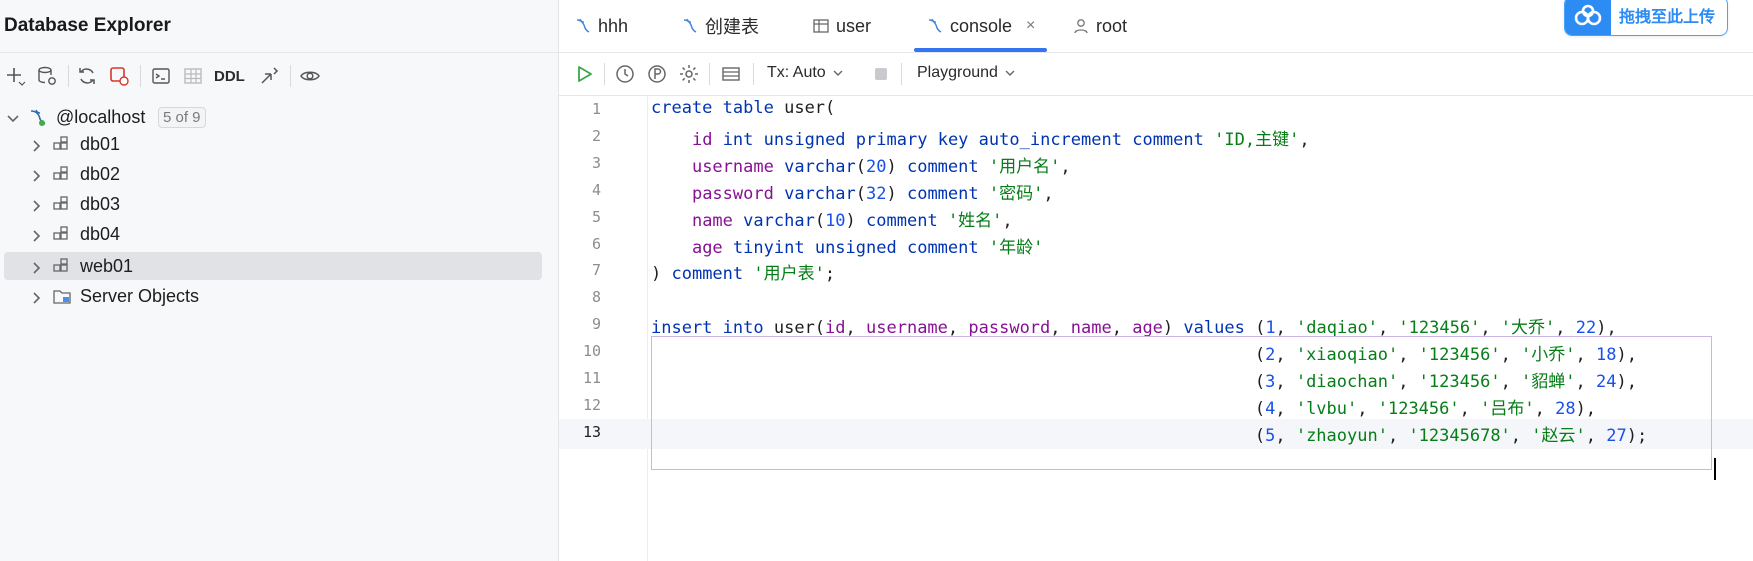 The image size is (1753, 561). I want to click on tree-root-localhost: @localhost 5 of 9, so click(271, 117).